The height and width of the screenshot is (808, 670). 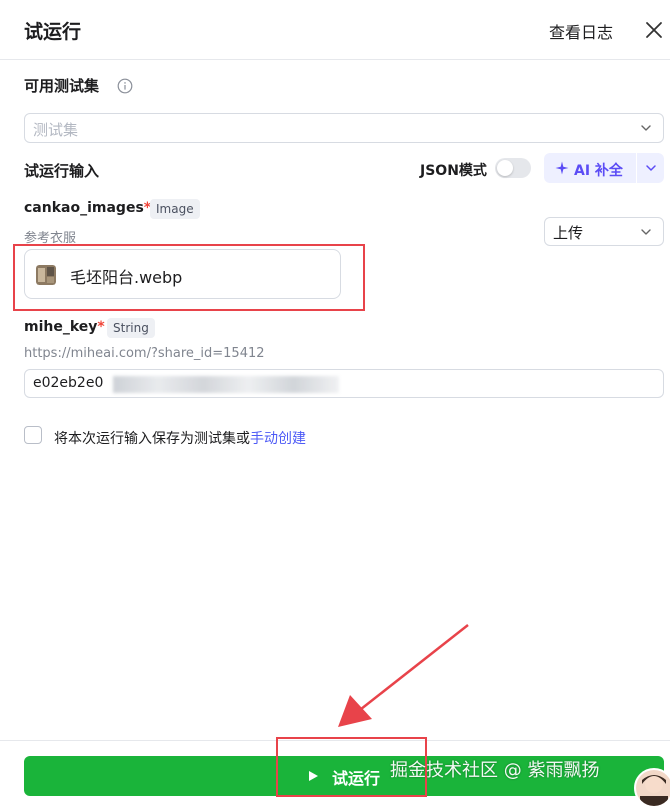 I want to click on panel-title: 试运行, so click(x=53, y=32).